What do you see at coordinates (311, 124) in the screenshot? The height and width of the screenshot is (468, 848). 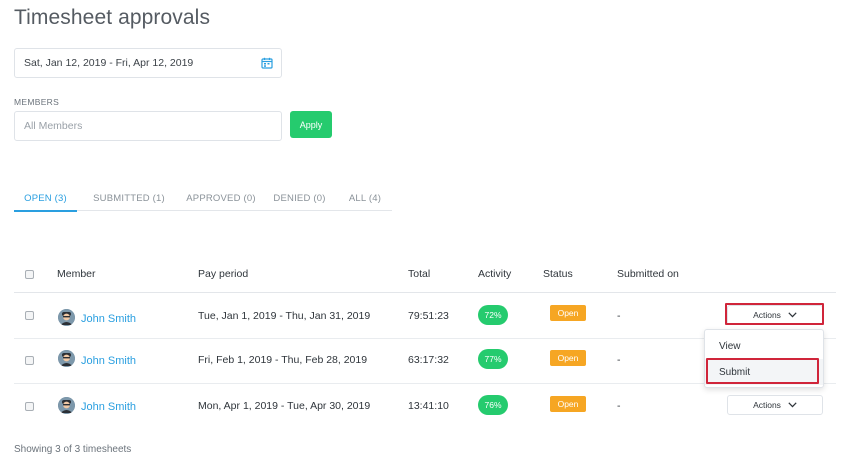 I see `apply-button: Apply` at bounding box center [311, 124].